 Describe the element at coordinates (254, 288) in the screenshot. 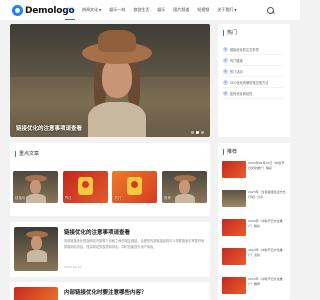

I see `recommend-item: 2023年（中秋节日文化推广）推荐` at that location.